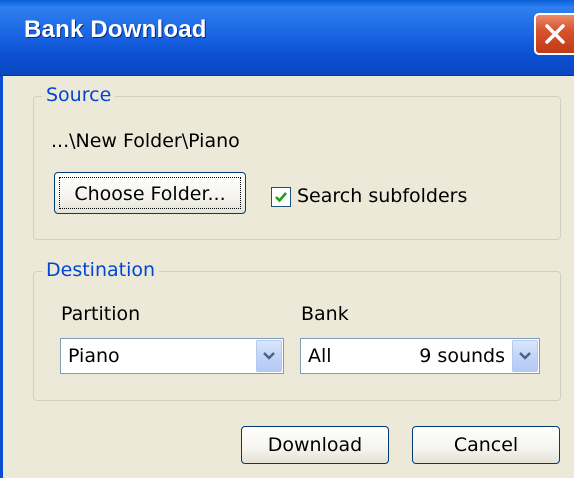 The image size is (574, 478). What do you see at coordinates (382, 196) in the screenshot?
I see `search-subfolders-label: Search subfolders` at bounding box center [382, 196].